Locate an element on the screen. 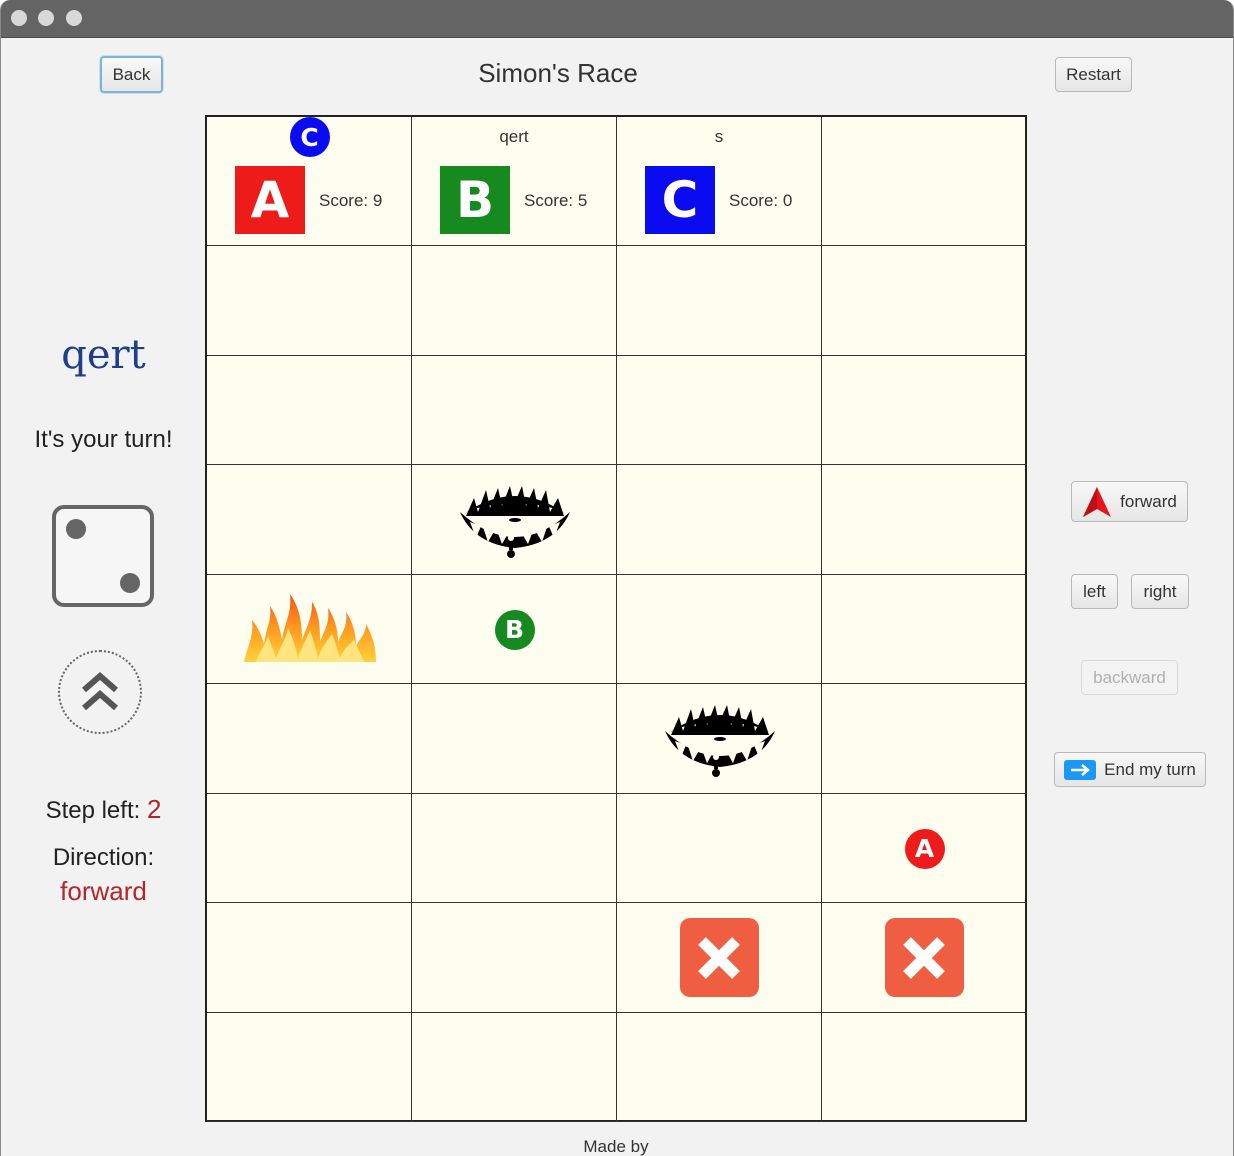  step-left-value: 2 is located at coordinates (154, 809).